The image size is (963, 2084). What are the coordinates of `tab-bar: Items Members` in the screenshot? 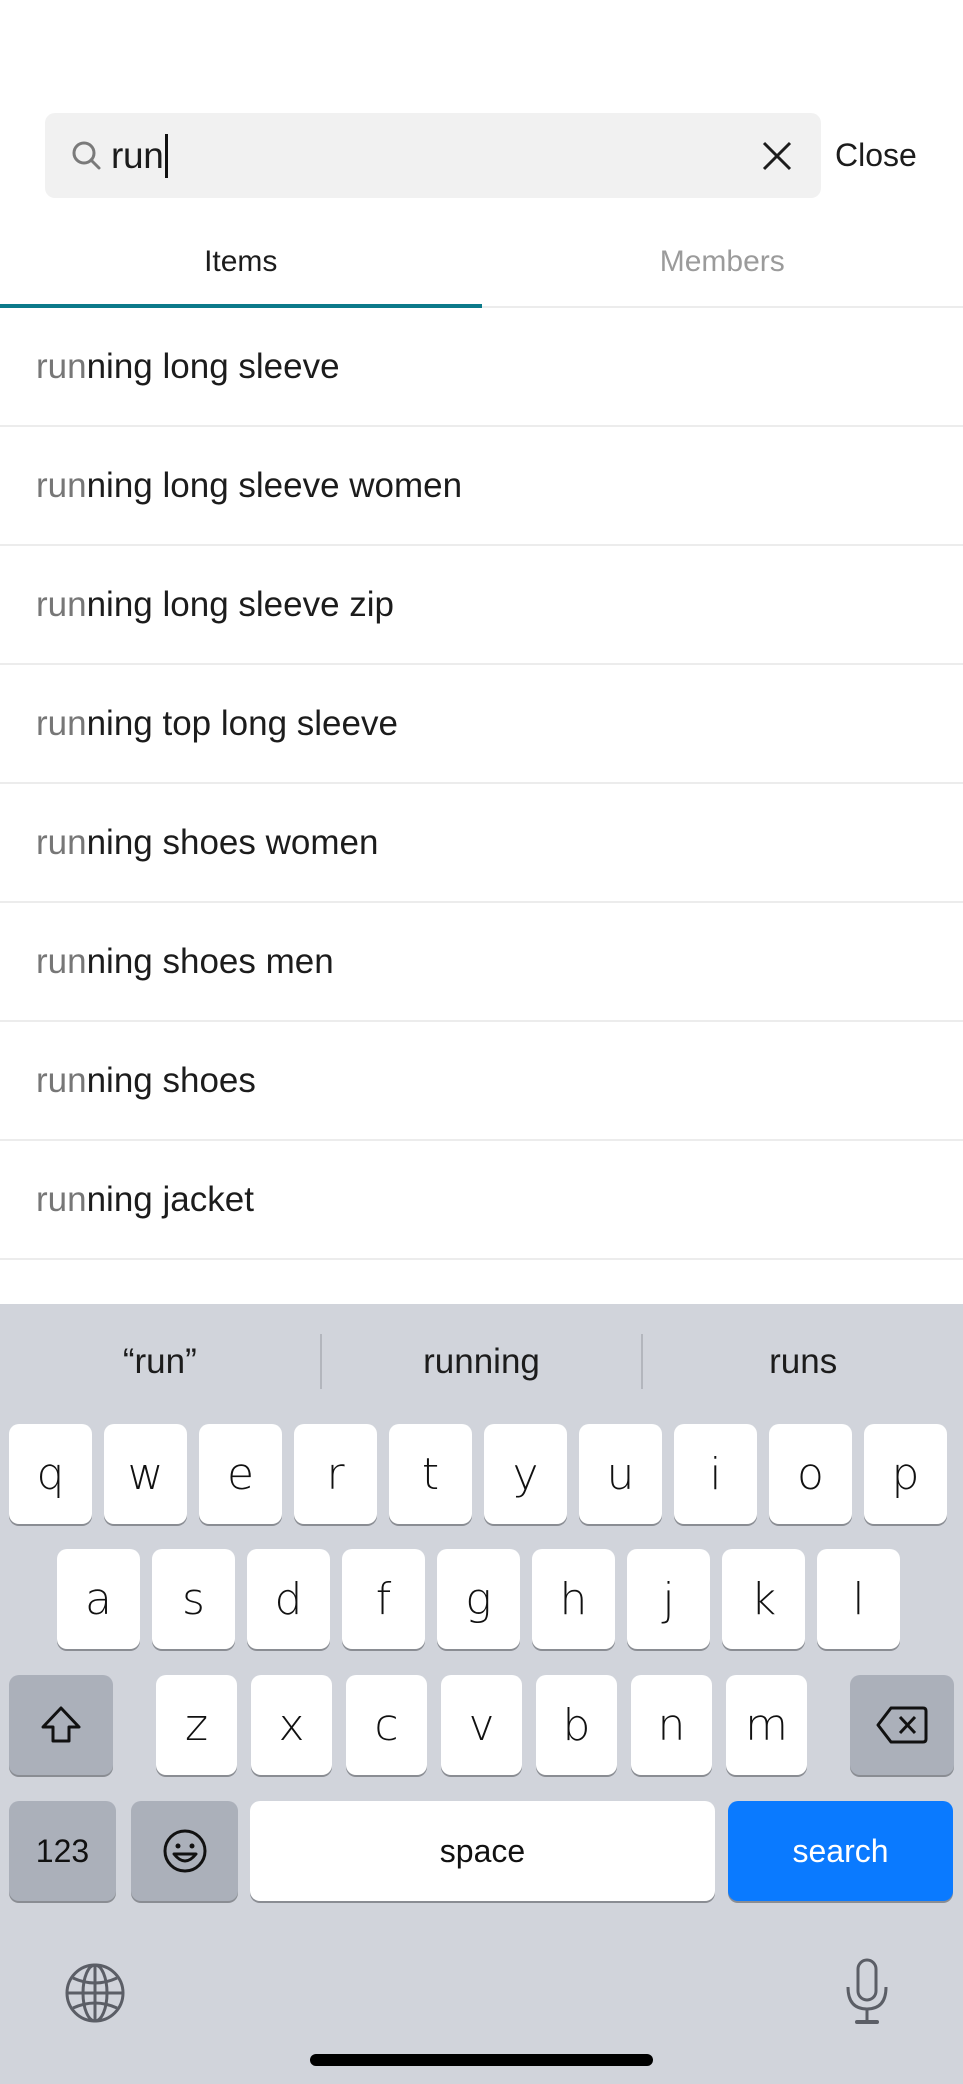 It's located at (481, 263).